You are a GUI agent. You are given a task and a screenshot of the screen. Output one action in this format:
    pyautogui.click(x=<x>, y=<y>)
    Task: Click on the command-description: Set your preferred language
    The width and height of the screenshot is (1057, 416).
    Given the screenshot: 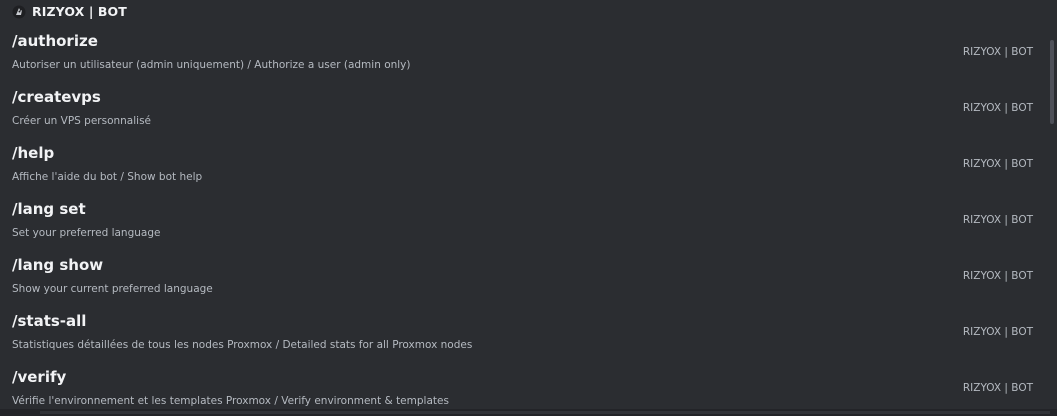 What is the action you would take?
    pyautogui.click(x=86, y=233)
    